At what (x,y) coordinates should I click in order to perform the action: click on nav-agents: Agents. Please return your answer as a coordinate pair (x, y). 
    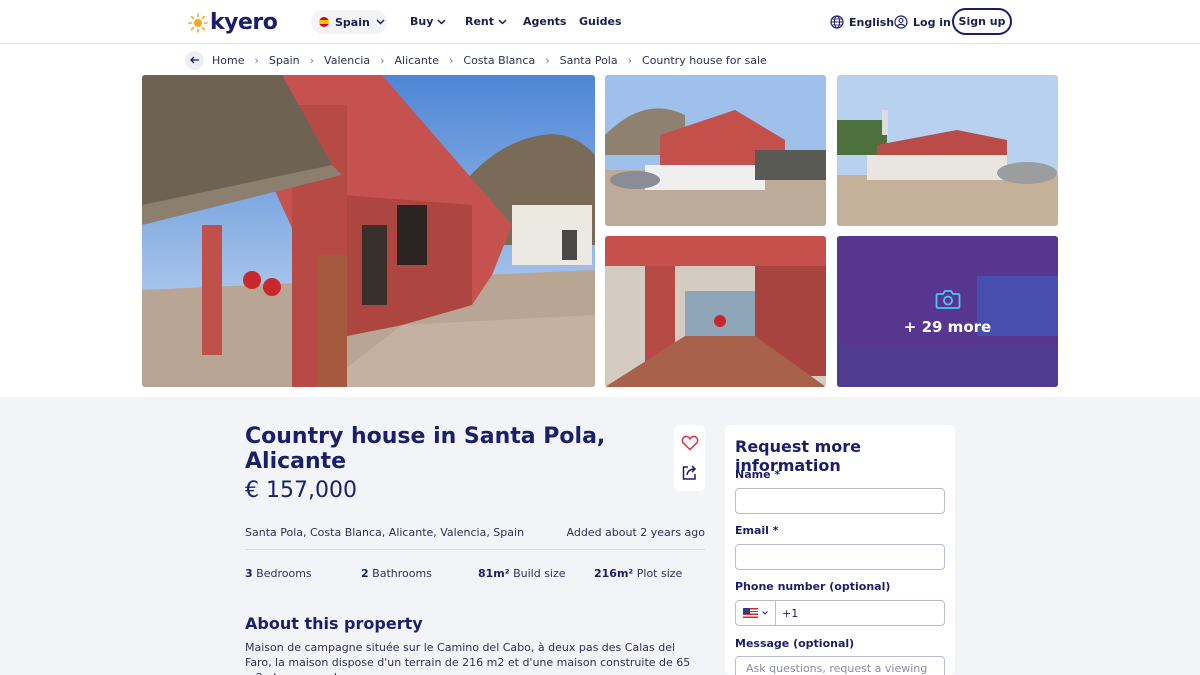
    Looking at the image, I should click on (544, 21).